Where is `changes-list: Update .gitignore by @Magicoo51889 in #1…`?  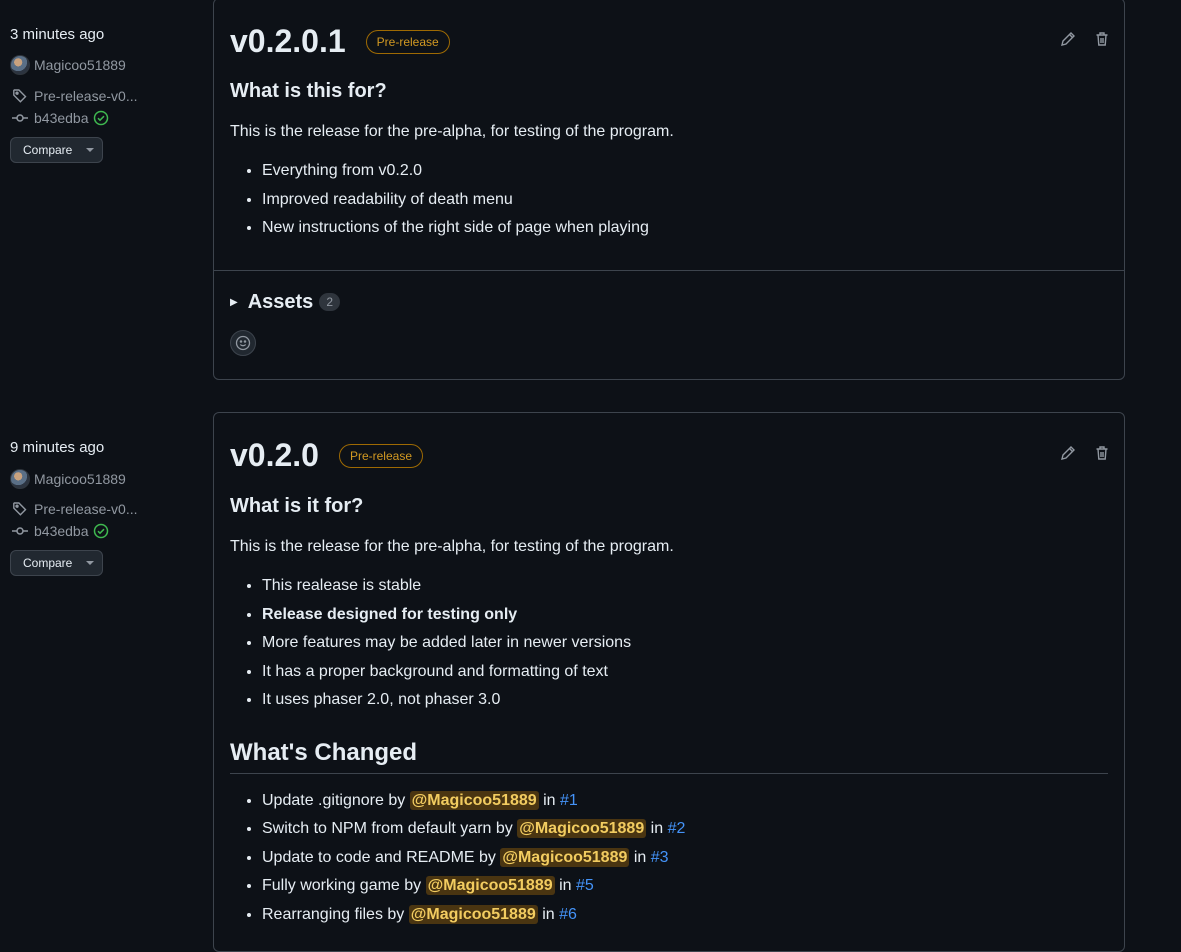
changes-list: Update .gitignore by @Magicoo51889 in #1… is located at coordinates (669, 858).